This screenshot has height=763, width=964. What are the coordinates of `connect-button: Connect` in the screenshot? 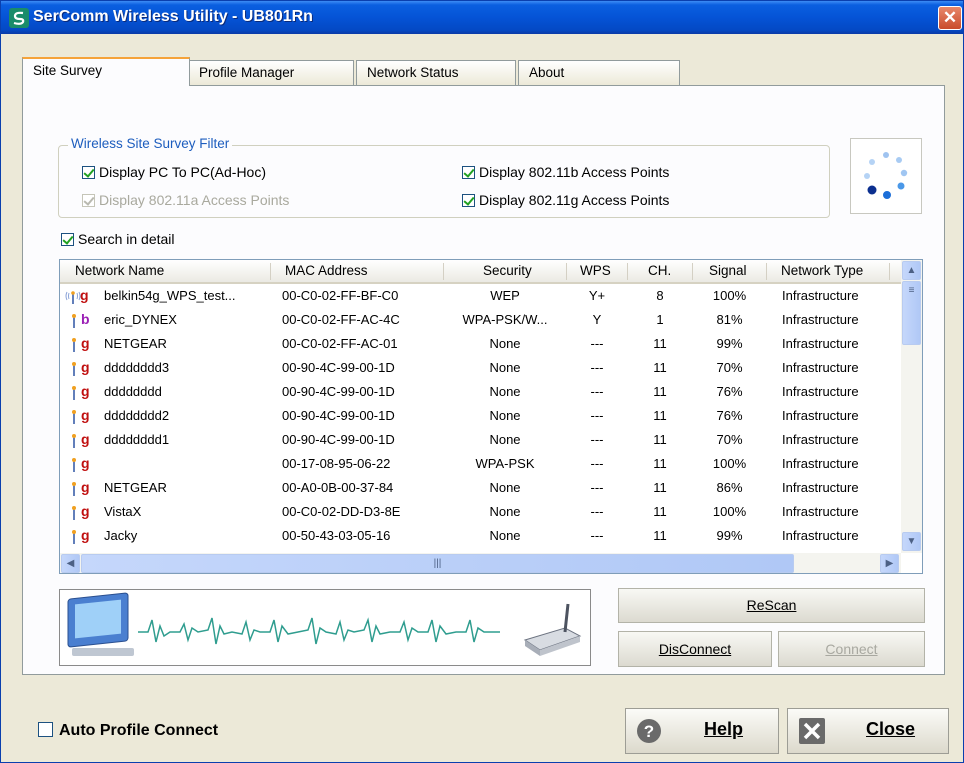 It's located at (851, 649).